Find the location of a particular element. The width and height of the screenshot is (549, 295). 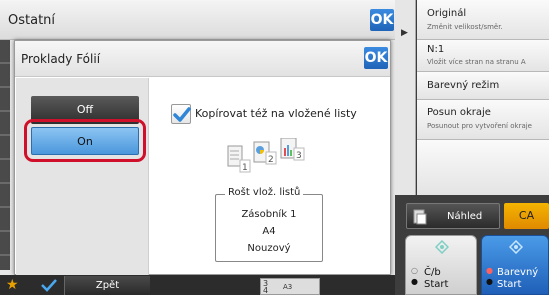

right-item-color-mode: Barevný režim is located at coordinates (483, 86).